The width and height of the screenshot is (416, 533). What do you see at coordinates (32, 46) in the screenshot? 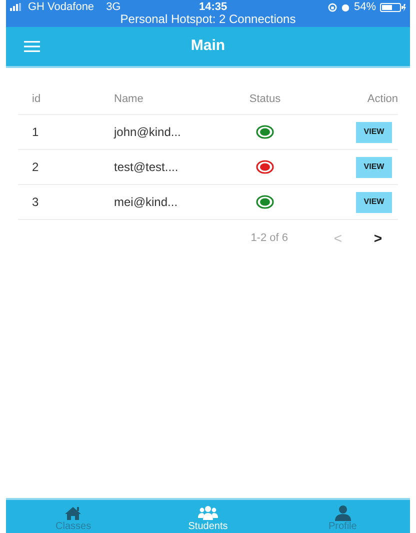
I see `menu-icon` at bounding box center [32, 46].